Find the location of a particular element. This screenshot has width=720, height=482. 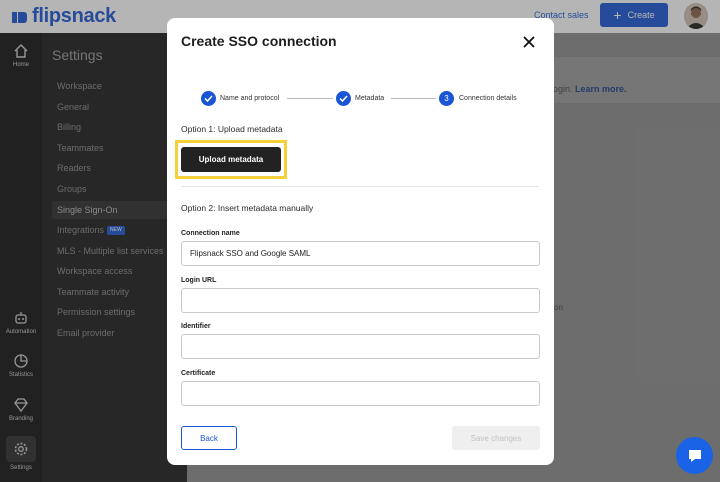

step-1-check-icon is located at coordinates (208, 98).